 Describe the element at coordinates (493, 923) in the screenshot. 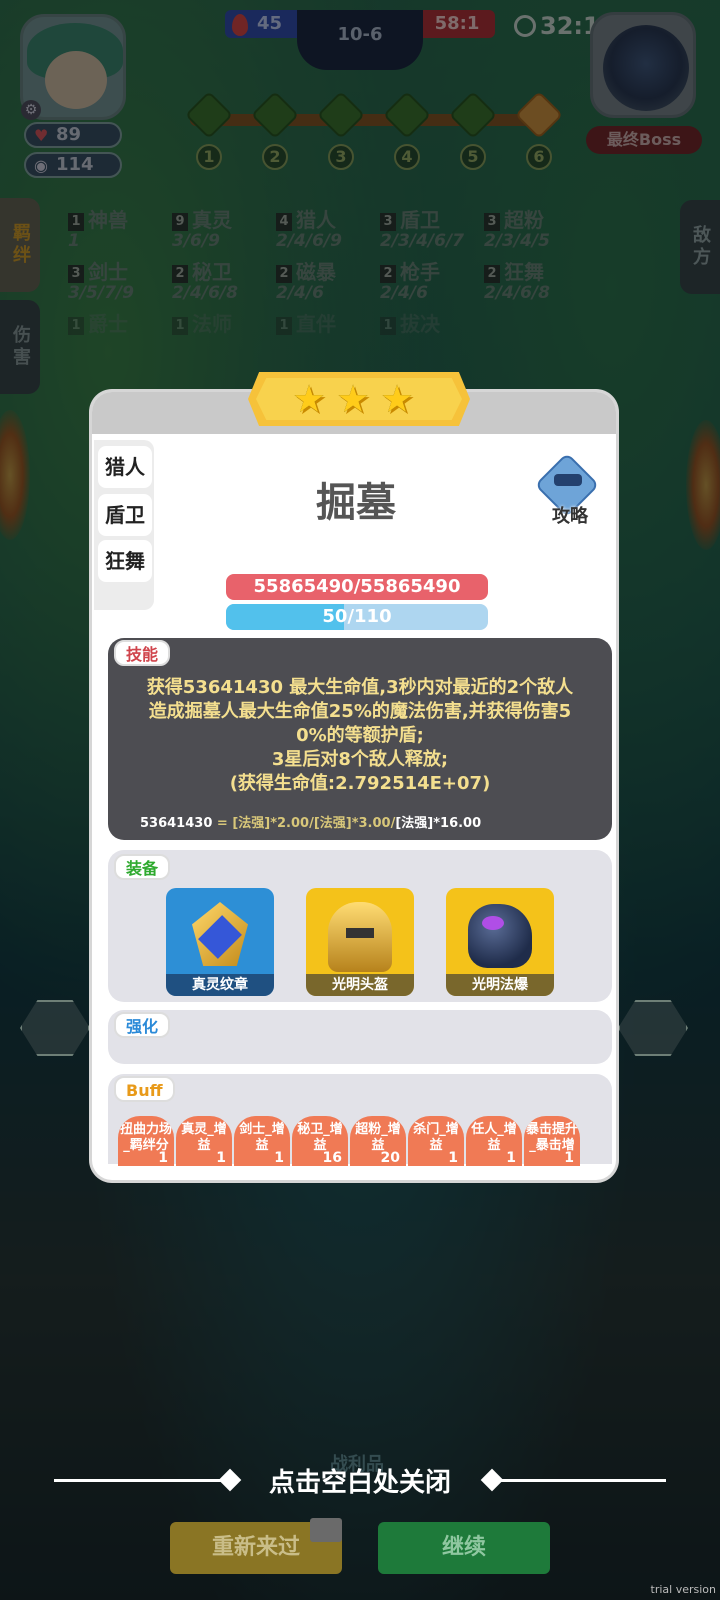

I see `purple-gem` at that location.